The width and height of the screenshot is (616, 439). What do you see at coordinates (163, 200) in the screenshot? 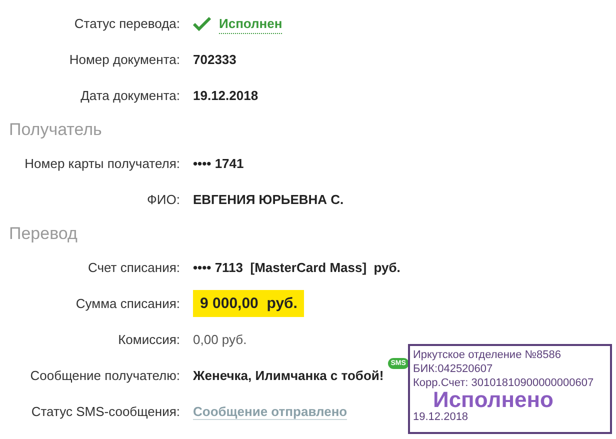
I see `field-label: ФИО:` at bounding box center [163, 200].